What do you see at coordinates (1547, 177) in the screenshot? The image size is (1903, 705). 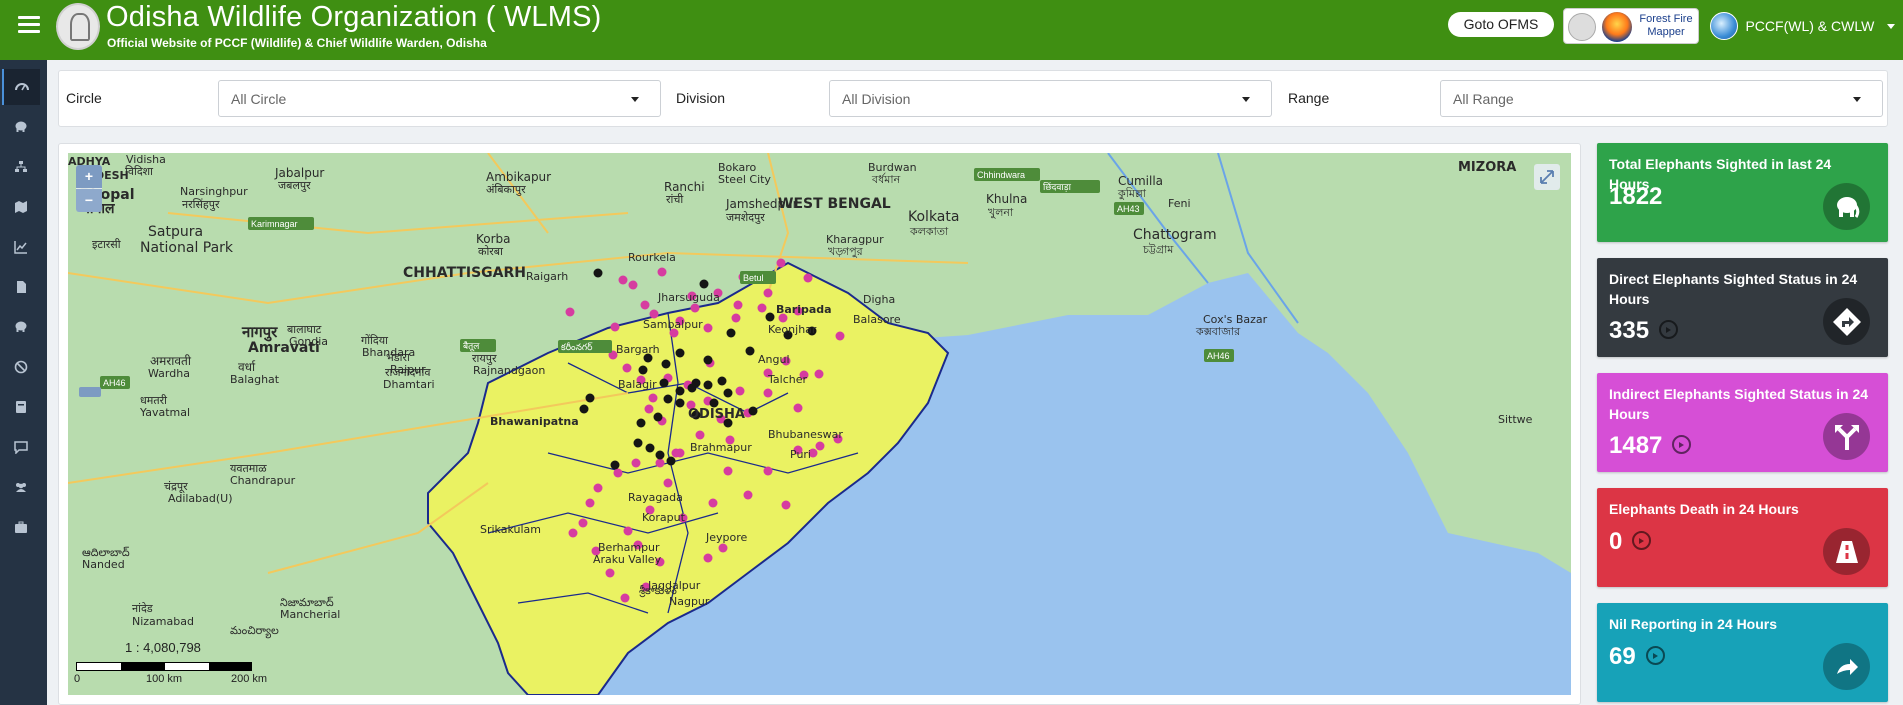 I see `fullscreen-expand-icon` at bounding box center [1547, 177].